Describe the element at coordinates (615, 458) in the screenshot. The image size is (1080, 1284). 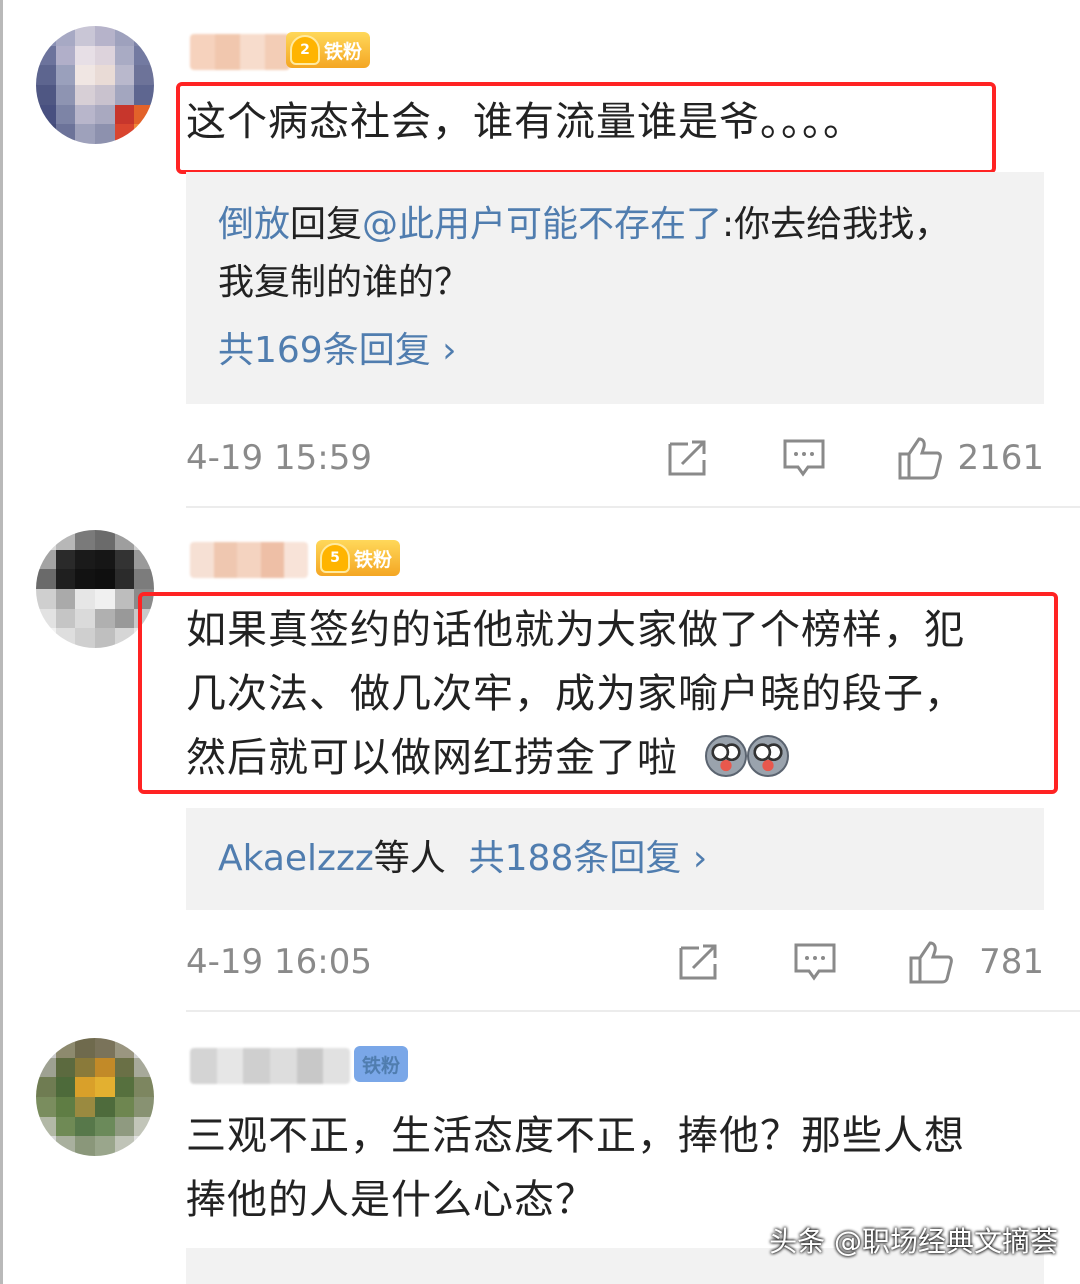
I see `comment-meta: 4-19 15:59 2161` at that location.